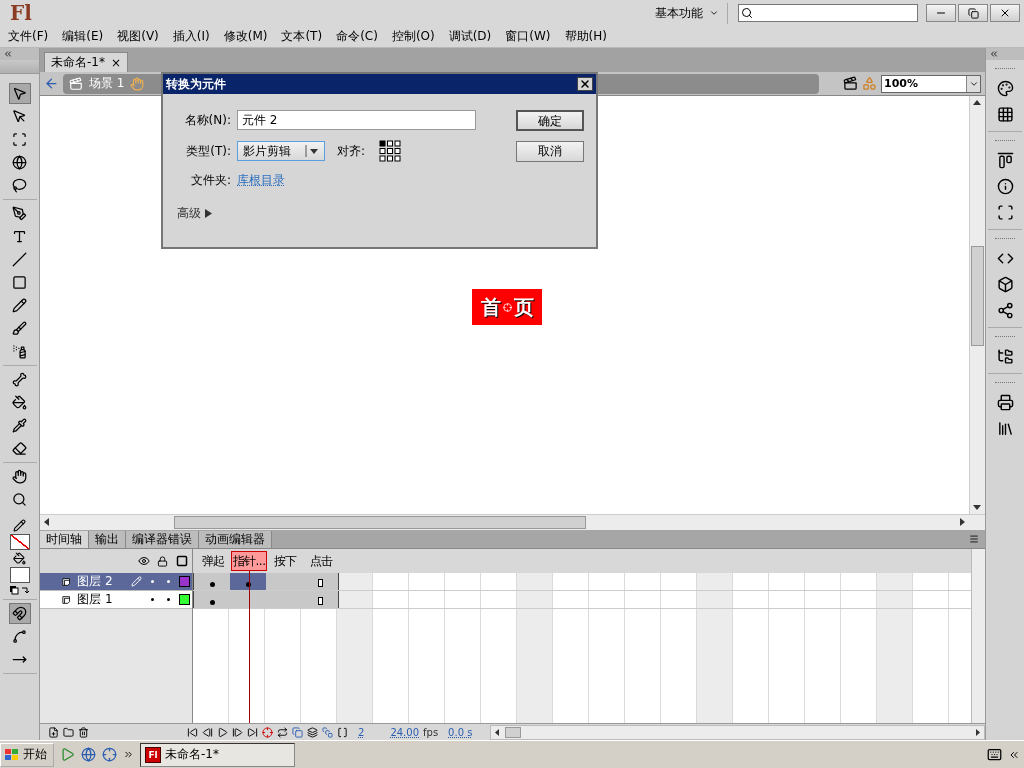 Image resolution: width=1024 pixels, height=768 pixels. What do you see at coordinates (321, 561) in the screenshot?
I see `frame-label: 点击` at bounding box center [321, 561].